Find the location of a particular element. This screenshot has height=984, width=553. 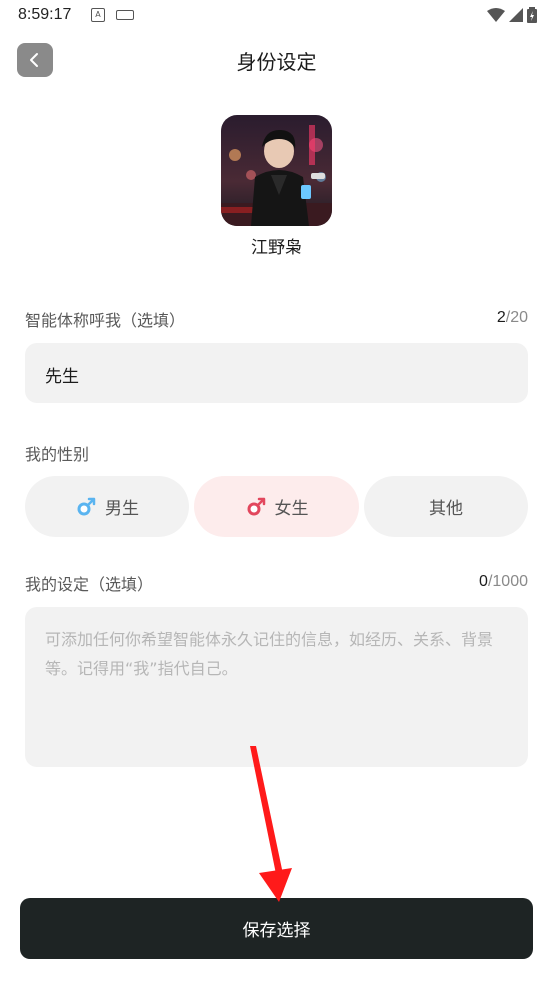

wifi-icon is located at coordinates (496, 15).